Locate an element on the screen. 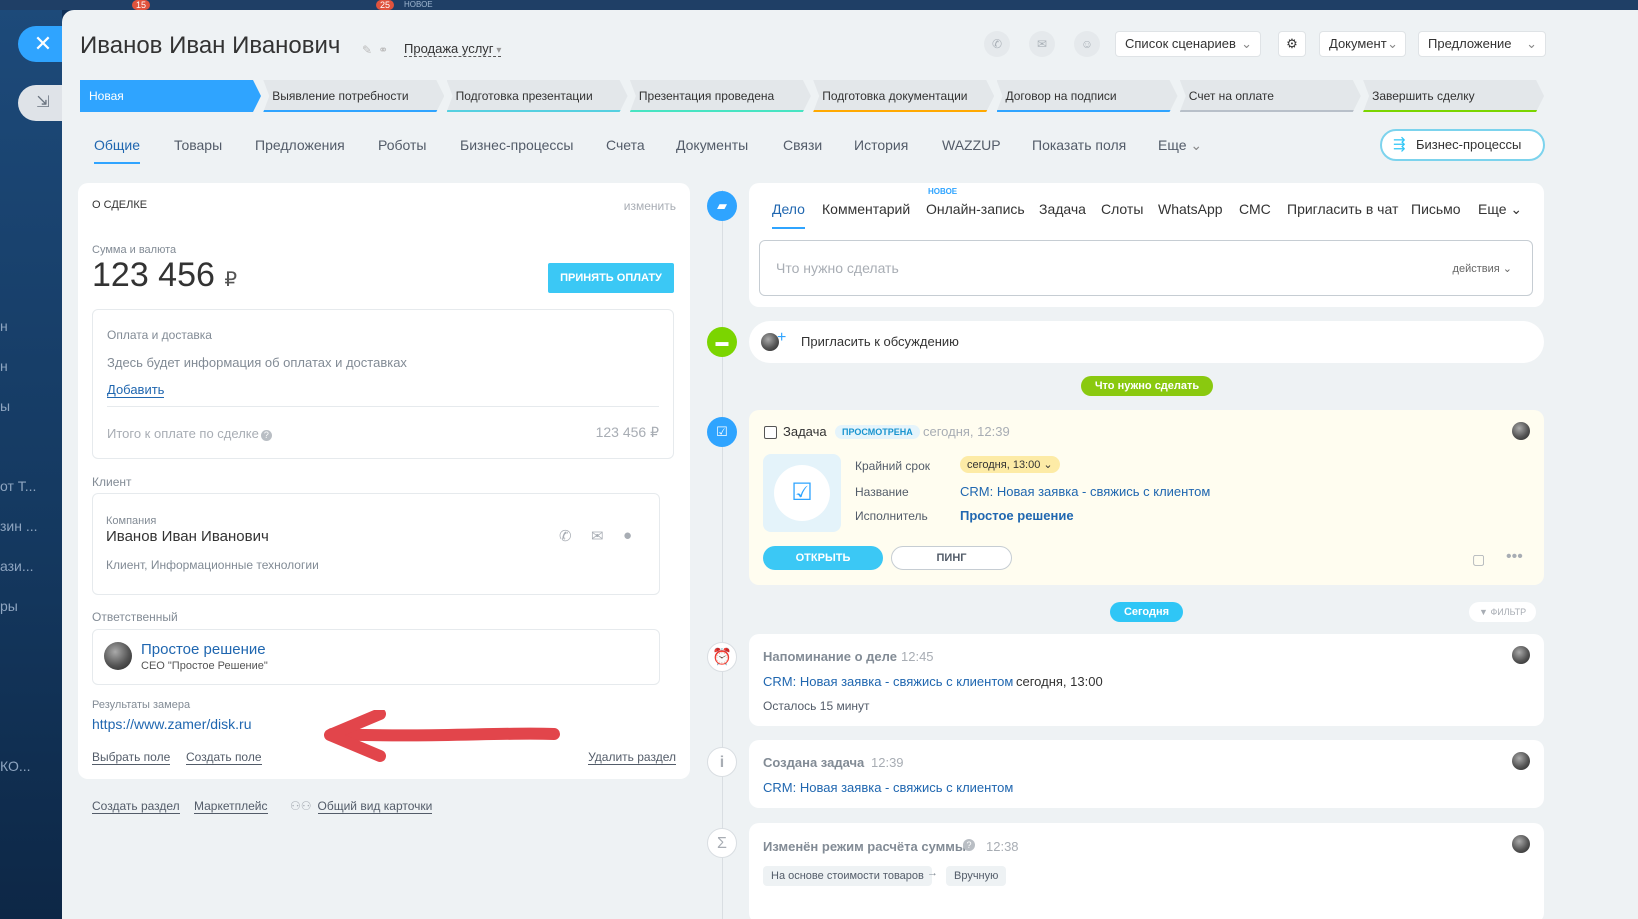  gear-icon: ⚙ is located at coordinates (1292, 43).